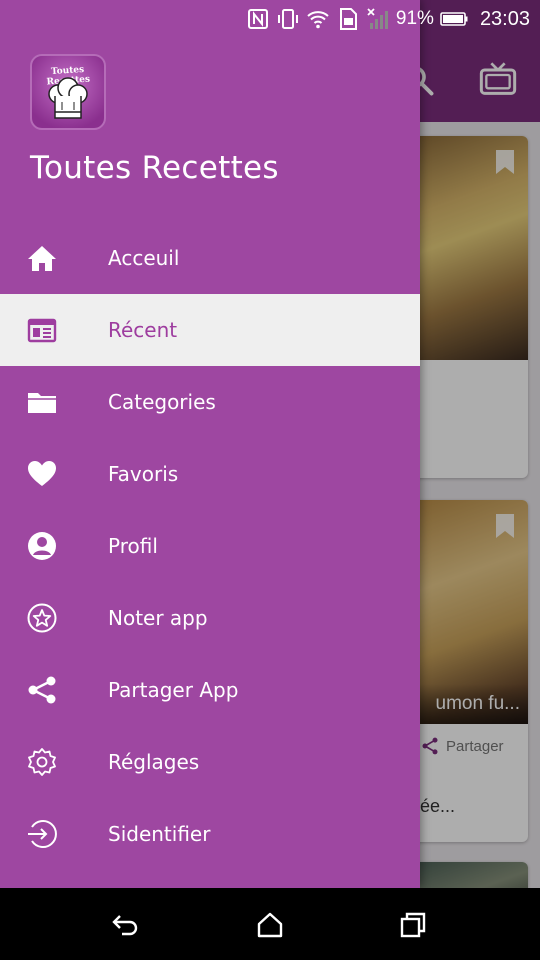  I want to click on menu-item-sidentifier: Sidentifier, so click(210, 834).